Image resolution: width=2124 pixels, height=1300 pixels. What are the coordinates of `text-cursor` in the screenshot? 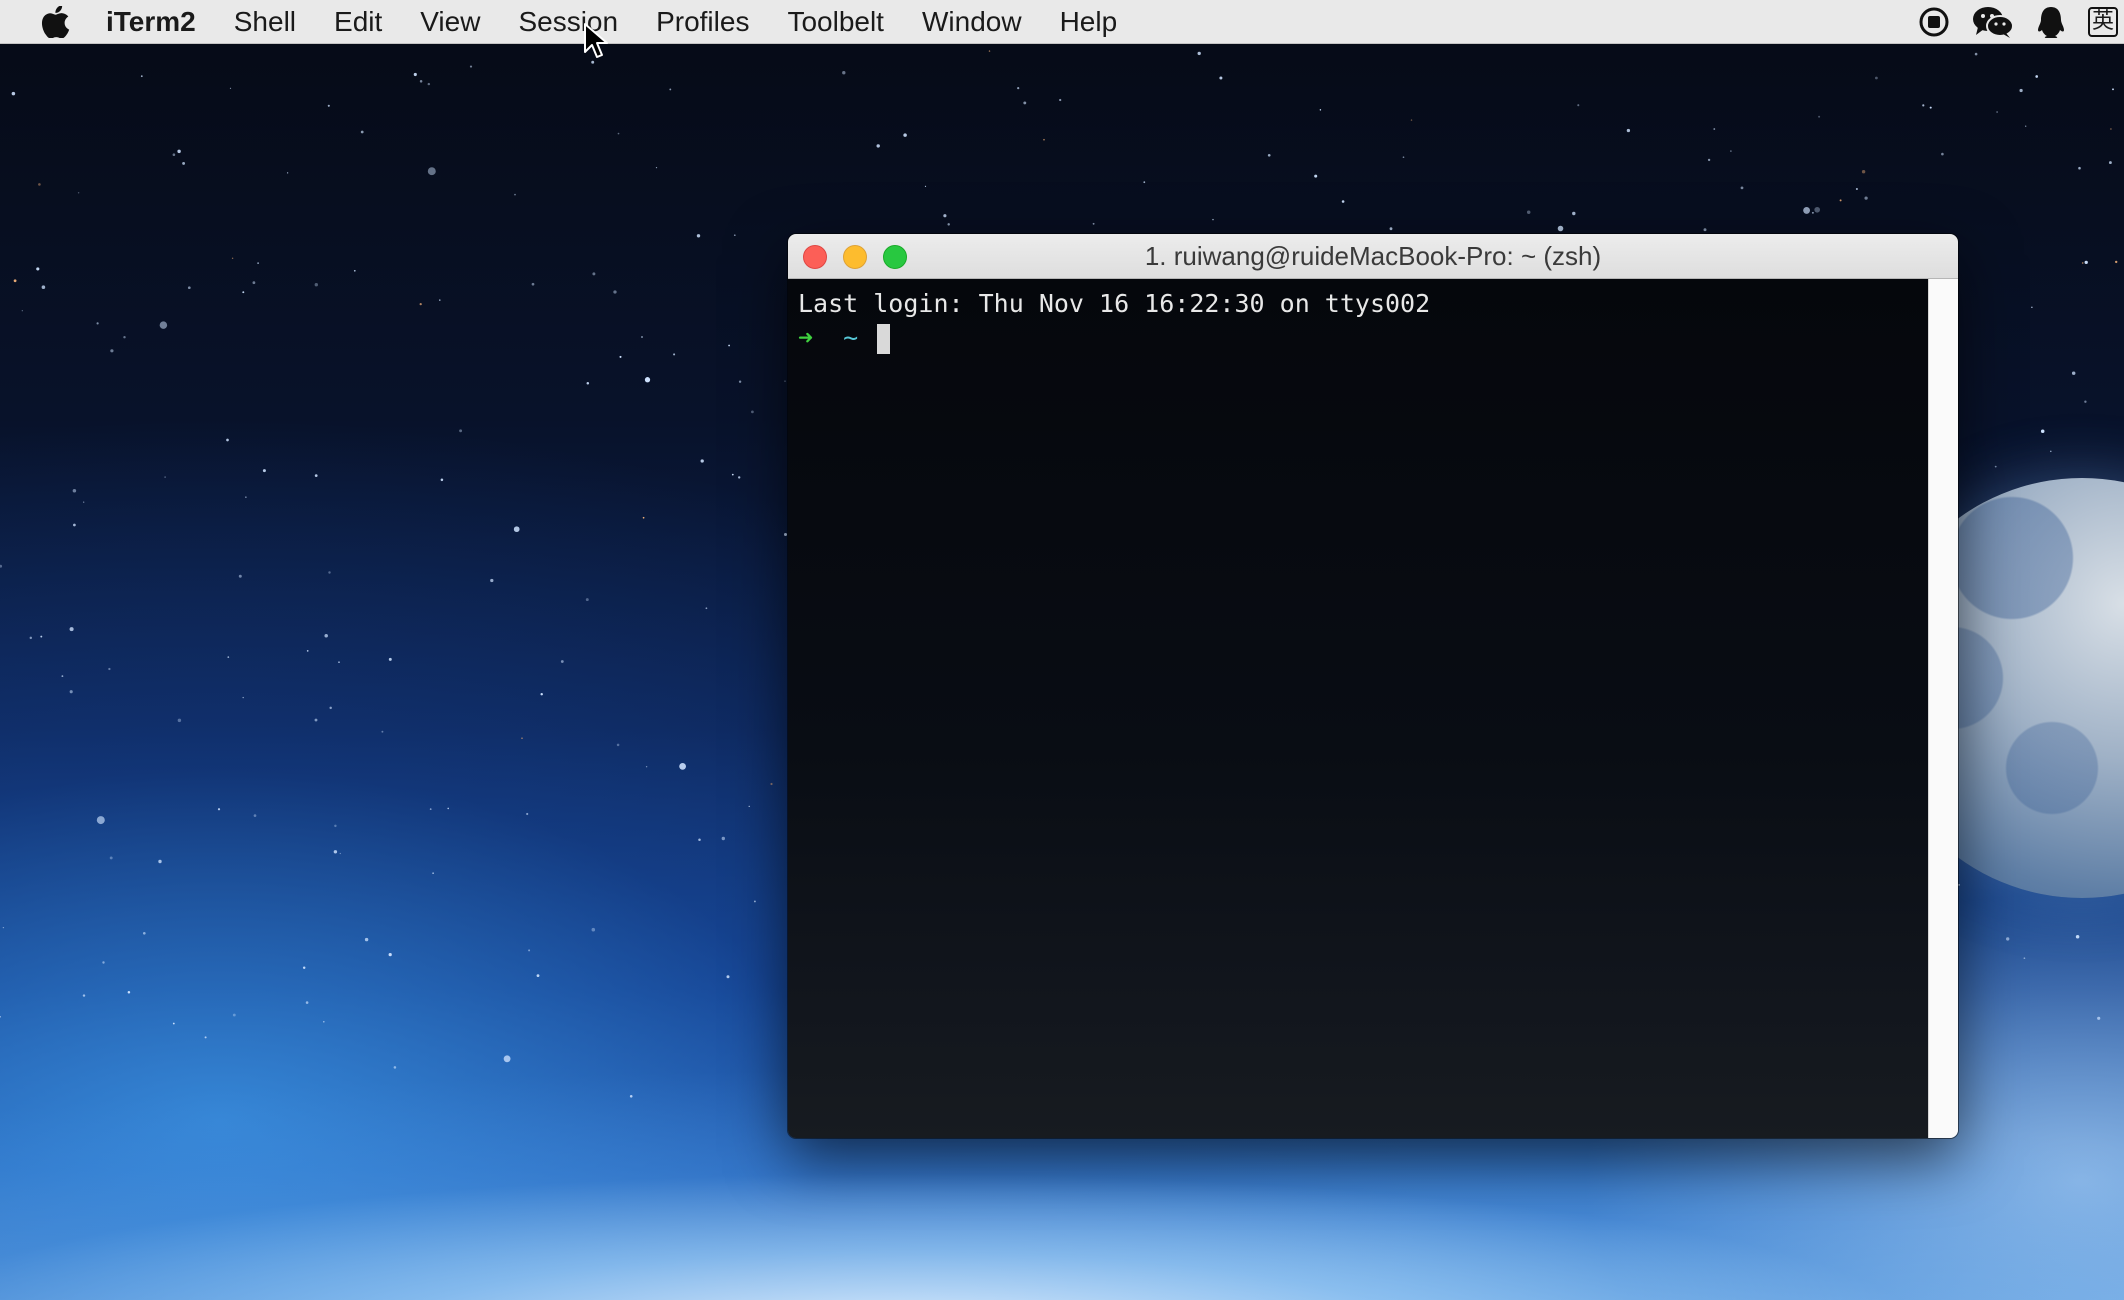 It's located at (884, 339).